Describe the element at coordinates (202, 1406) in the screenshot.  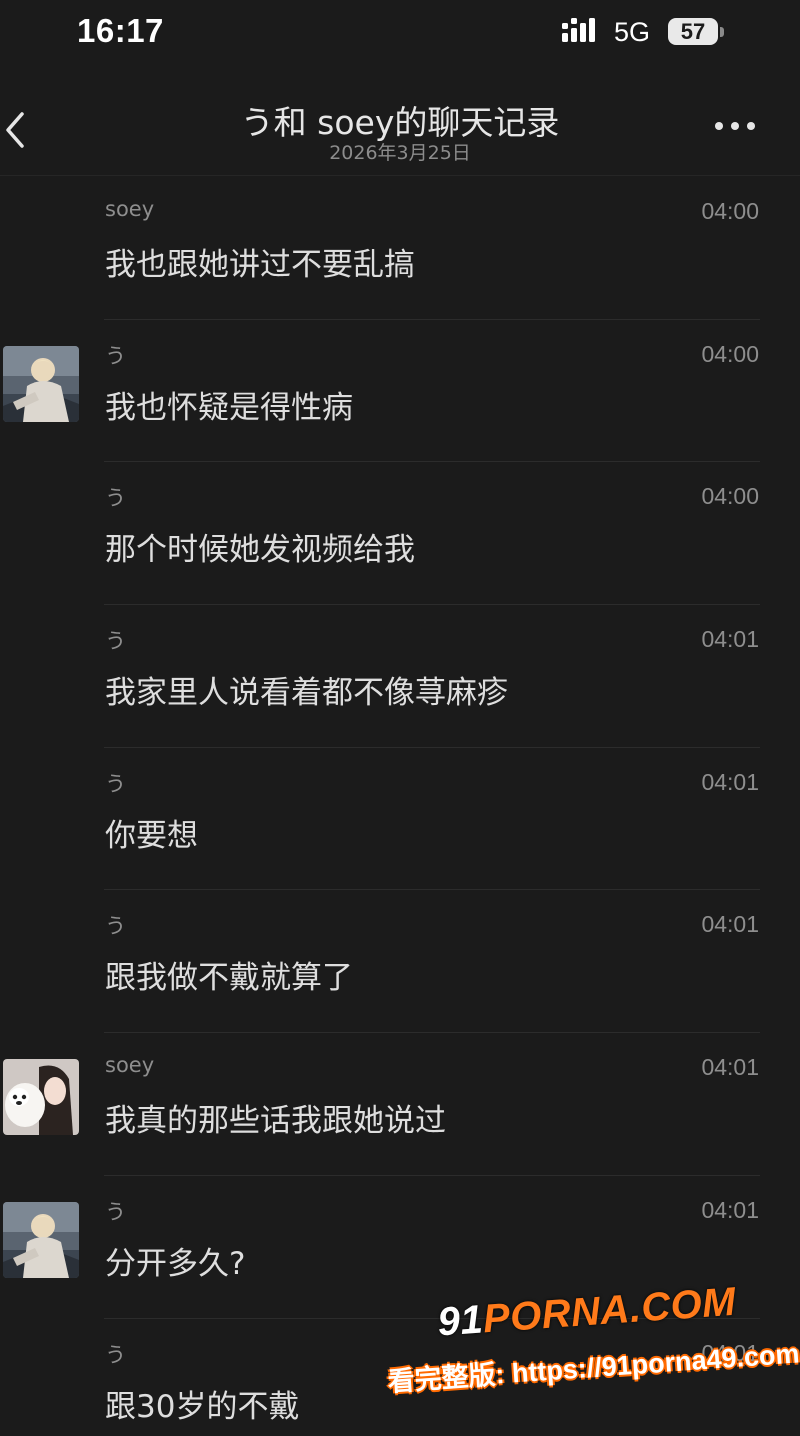
I see `message-text: 跟30岁的不戴` at that location.